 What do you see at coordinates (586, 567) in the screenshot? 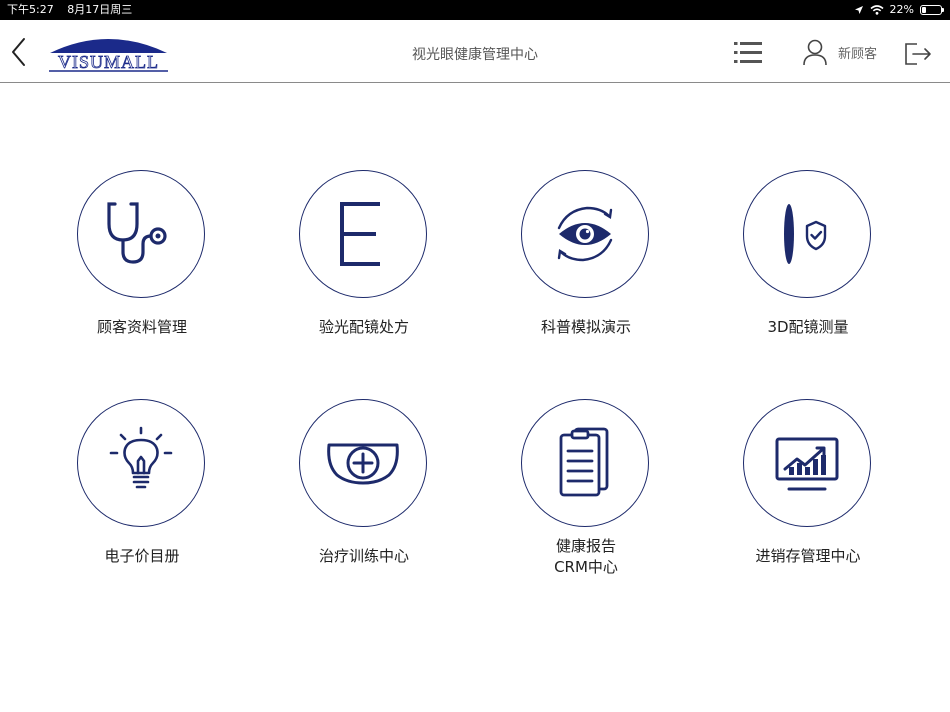
I see `tile-label-line2: CRM中心` at bounding box center [586, 567].